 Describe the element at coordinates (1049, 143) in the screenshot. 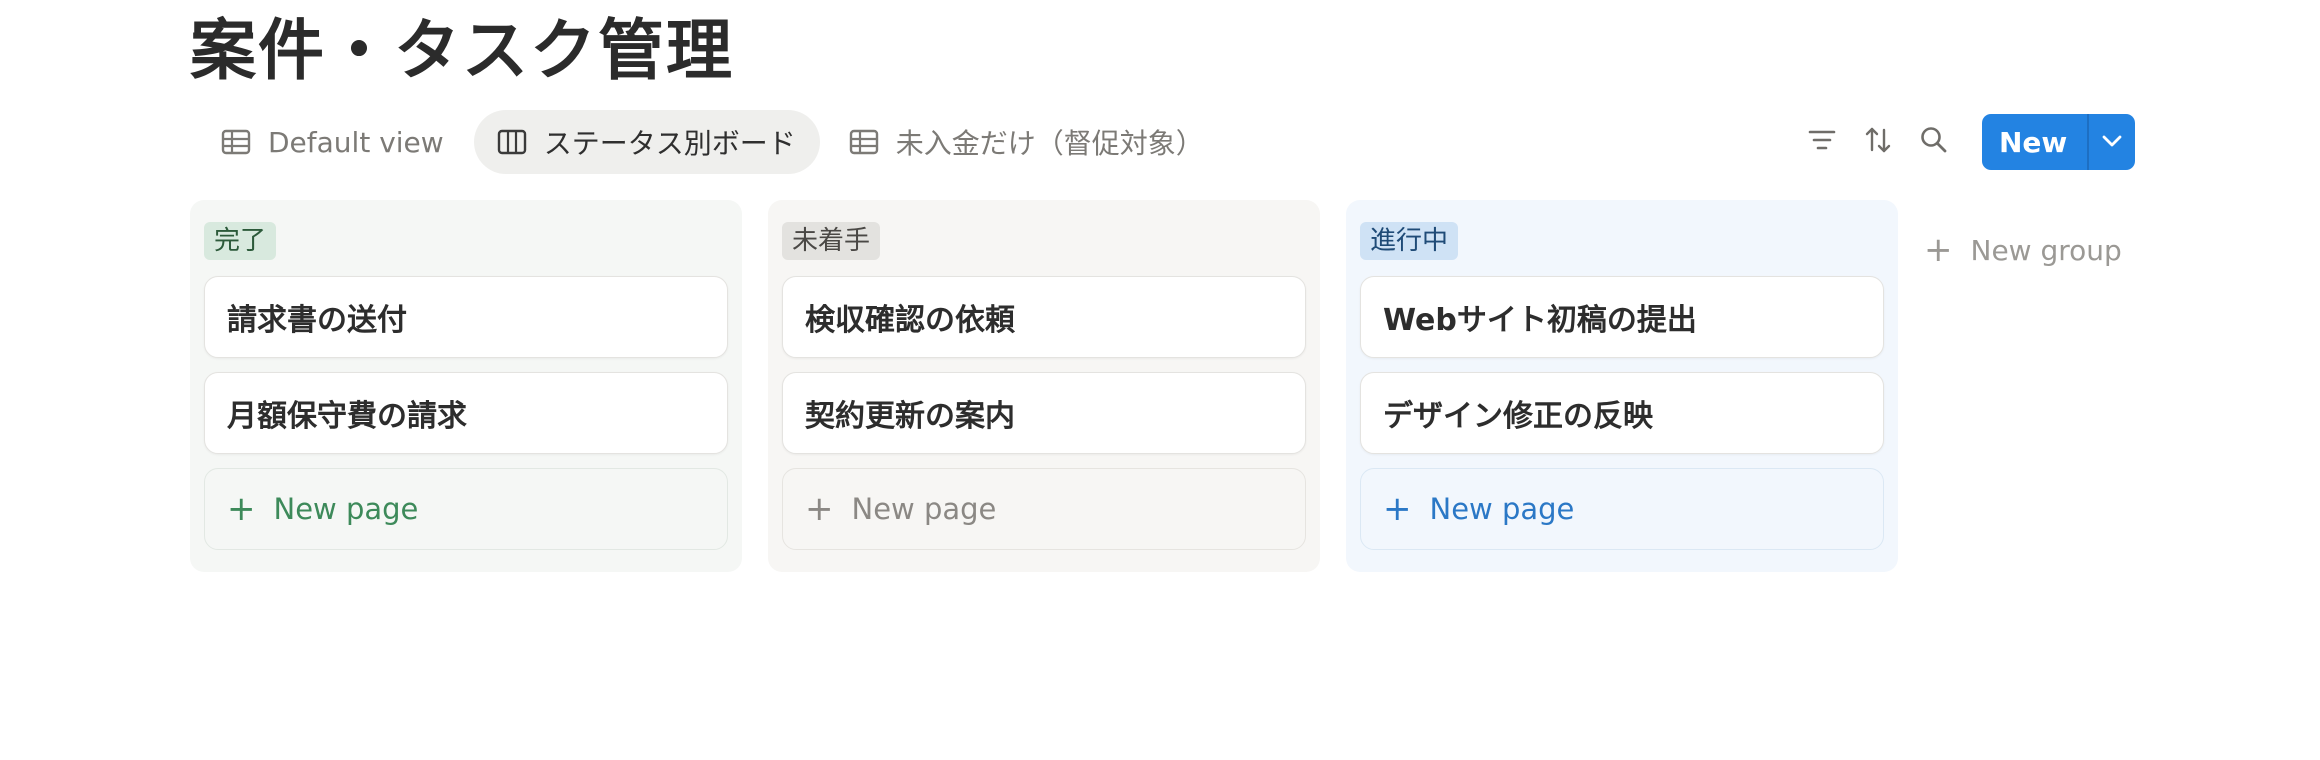

I see `tab-label: 未入金だけ（督促対象）` at that location.